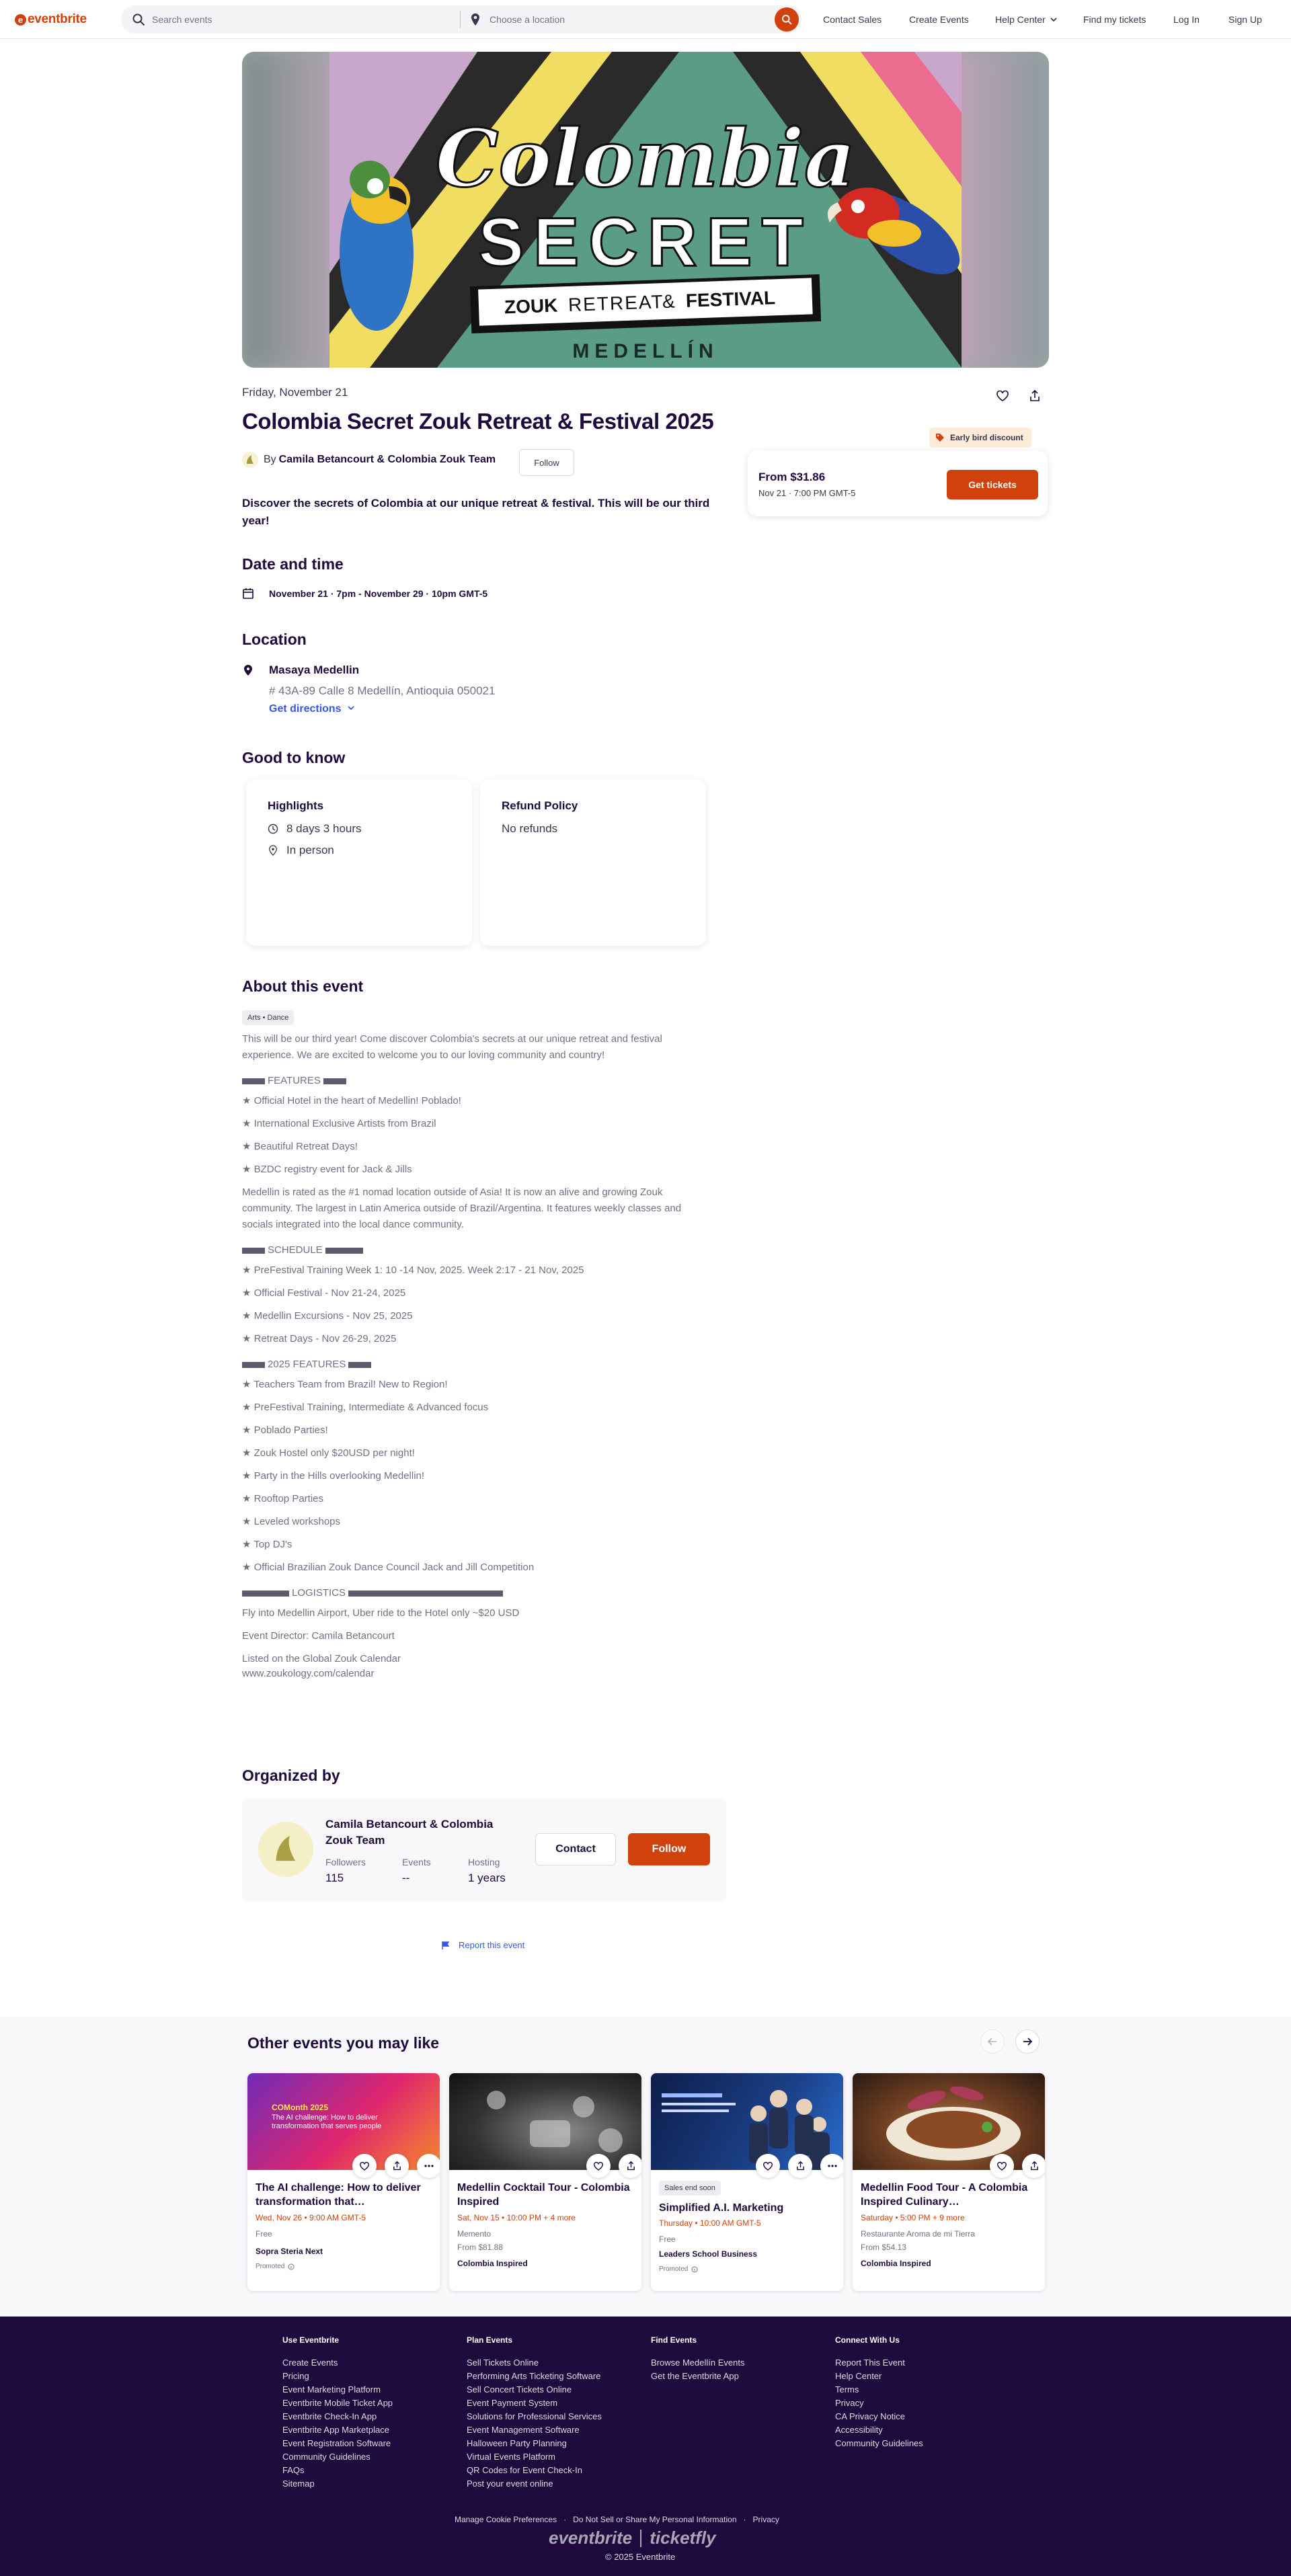  I want to click on footer-link: Accessibility, so click(879, 2430).